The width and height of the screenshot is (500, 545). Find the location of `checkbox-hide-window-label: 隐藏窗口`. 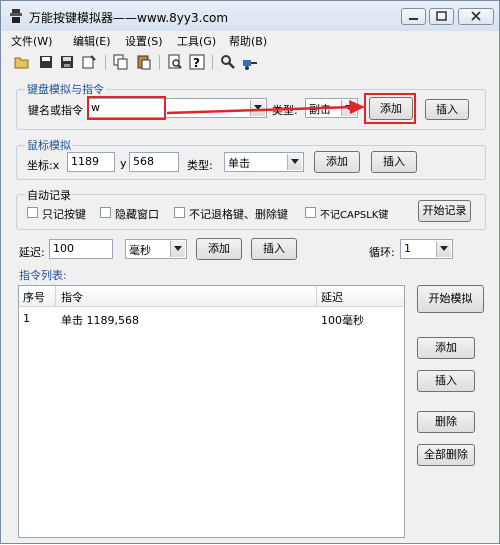

checkbox-hide-window-label: 隐藏窗口 is located at coordinates (137, 214).